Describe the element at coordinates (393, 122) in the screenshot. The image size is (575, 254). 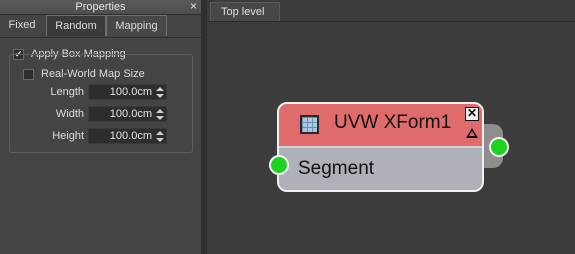
I see `node-title: UVW XForm1` at that location.